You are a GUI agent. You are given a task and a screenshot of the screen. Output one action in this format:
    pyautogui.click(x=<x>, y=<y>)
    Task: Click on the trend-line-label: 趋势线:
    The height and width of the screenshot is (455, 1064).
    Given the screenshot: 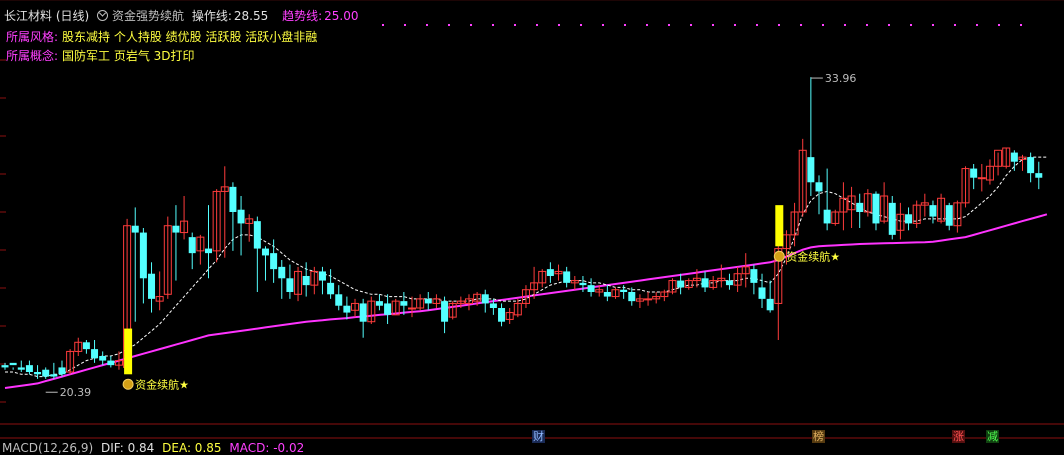 What is the action you would take?
    pyautogui.click(x=302, y=16)
    